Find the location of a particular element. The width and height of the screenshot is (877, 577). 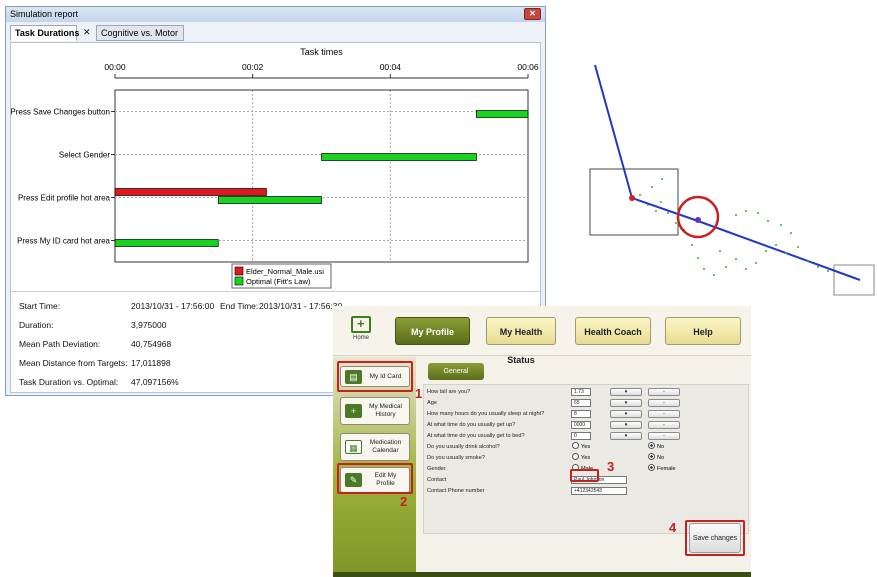

task-vs-optimal-label: Task Duration vs. Optimal: is located at coordinates (69, 382).